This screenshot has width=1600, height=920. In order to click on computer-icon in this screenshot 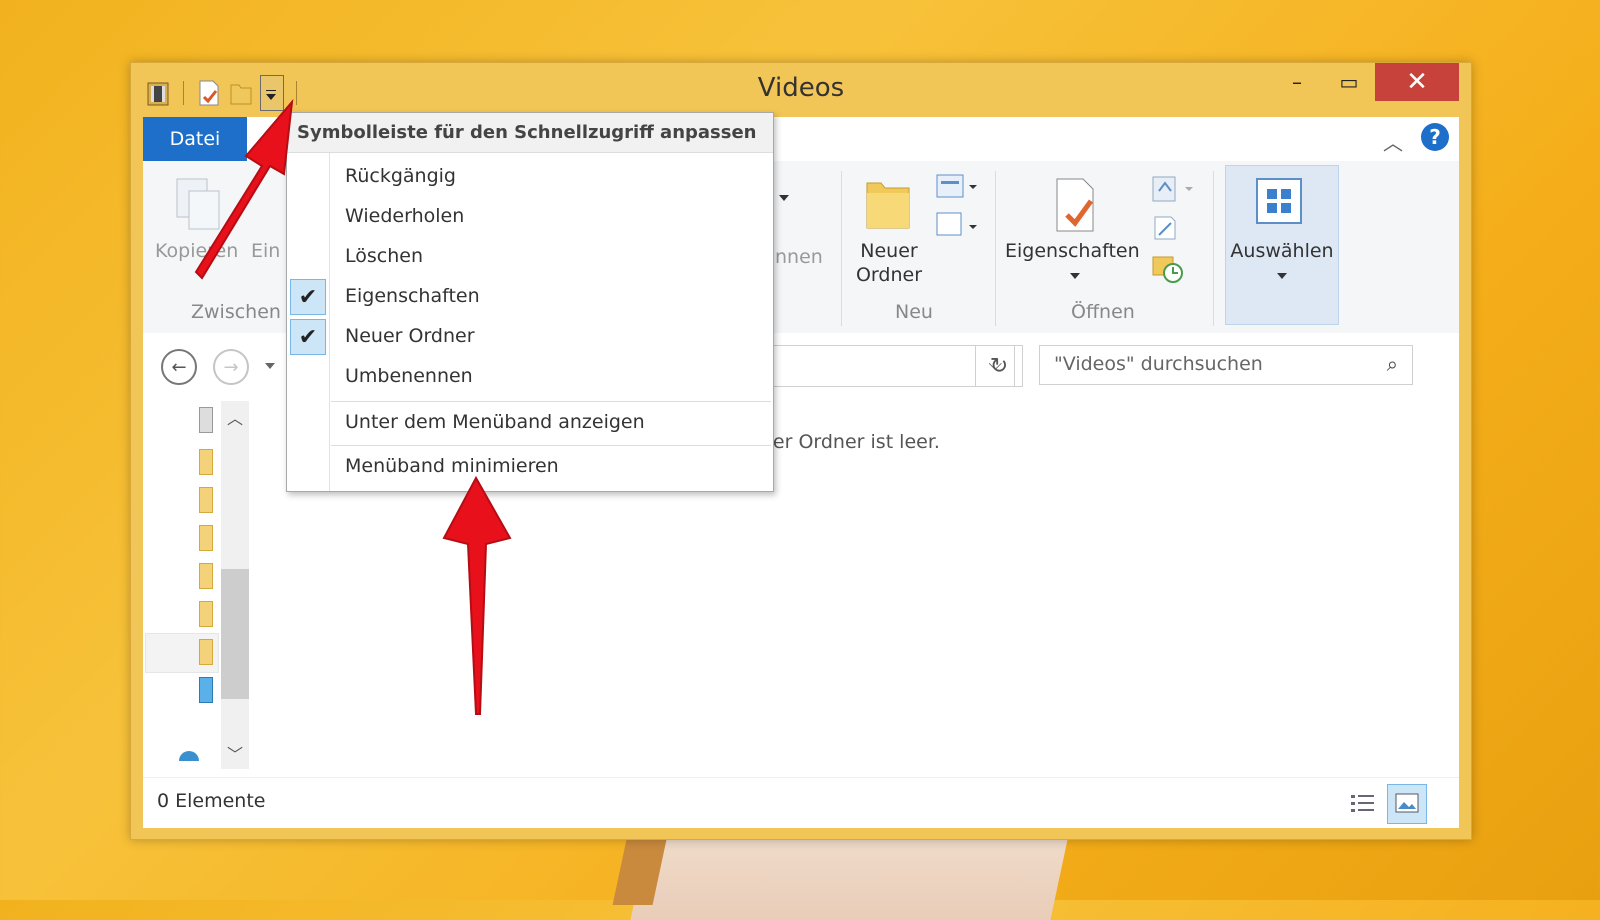, I will do `click(206, 690)`.